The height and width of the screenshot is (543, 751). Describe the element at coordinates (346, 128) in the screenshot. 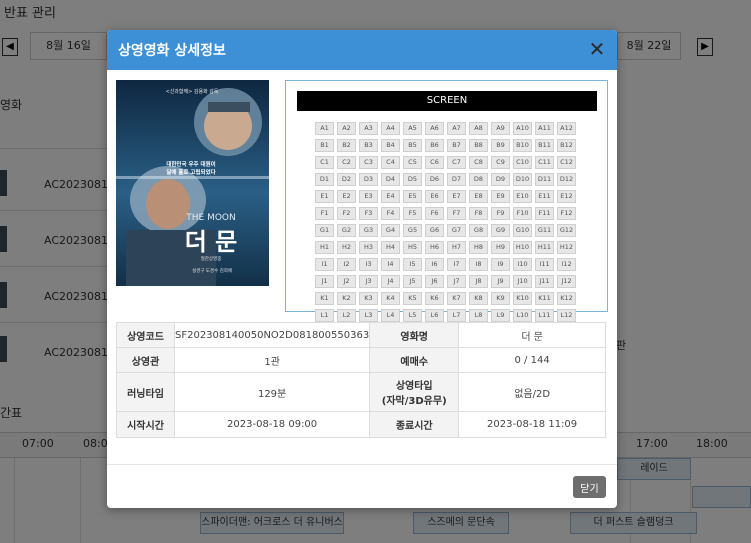

I see `seat-A2: A2` at that location.